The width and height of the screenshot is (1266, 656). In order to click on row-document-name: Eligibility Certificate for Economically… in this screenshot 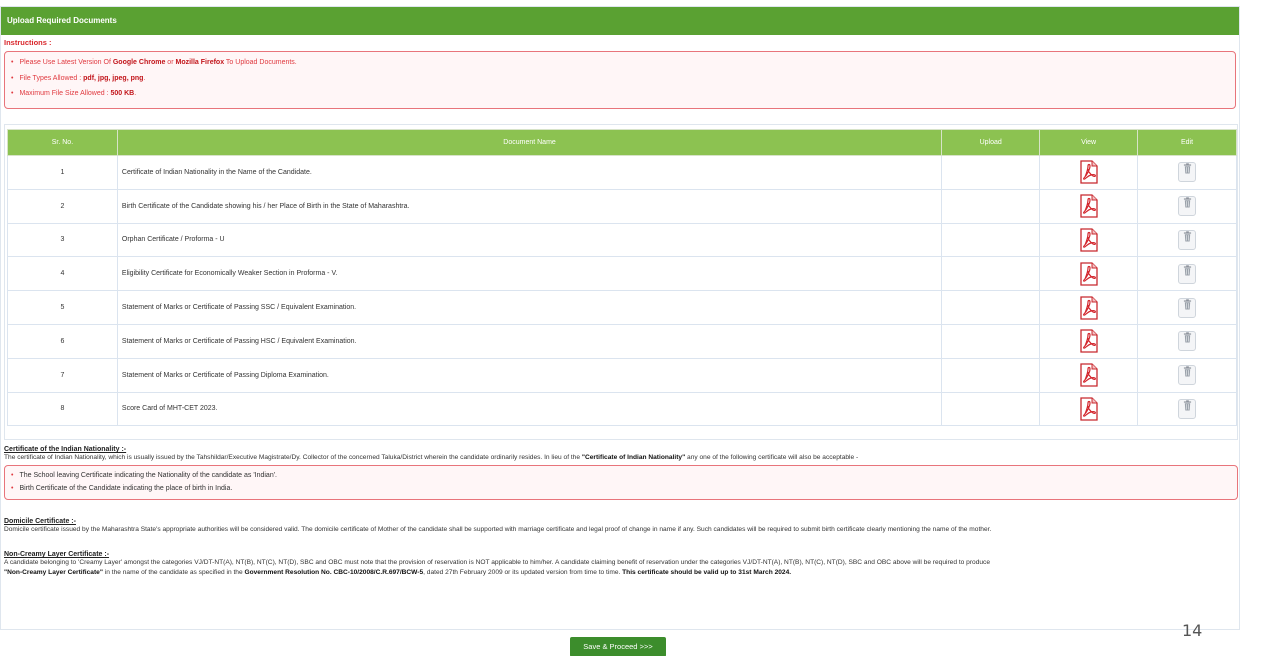, I will do `click(529, 274)`.